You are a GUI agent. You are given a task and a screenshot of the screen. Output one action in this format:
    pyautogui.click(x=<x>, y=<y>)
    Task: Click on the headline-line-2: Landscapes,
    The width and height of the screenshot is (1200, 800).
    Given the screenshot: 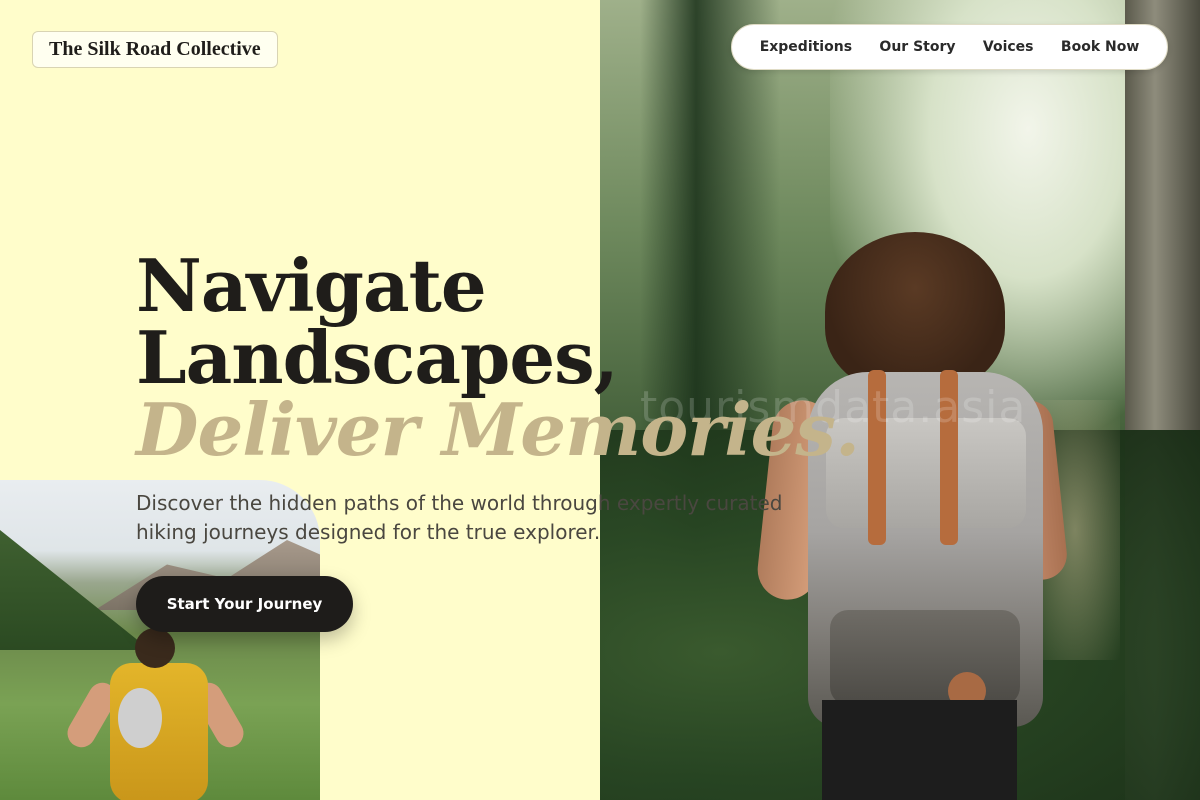 What is the action you would take?
    pyautogui.click(x=377, y=357)
    